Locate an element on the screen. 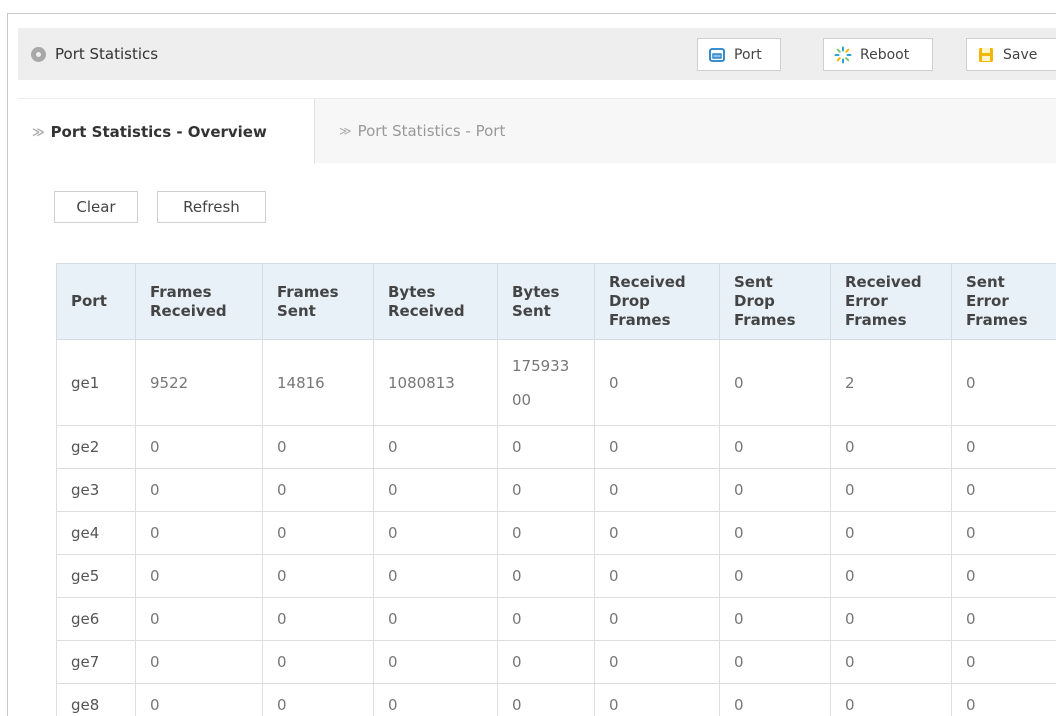 The image size is (1056, 716). port-button-label: Port is located at coordinates (748, 54).